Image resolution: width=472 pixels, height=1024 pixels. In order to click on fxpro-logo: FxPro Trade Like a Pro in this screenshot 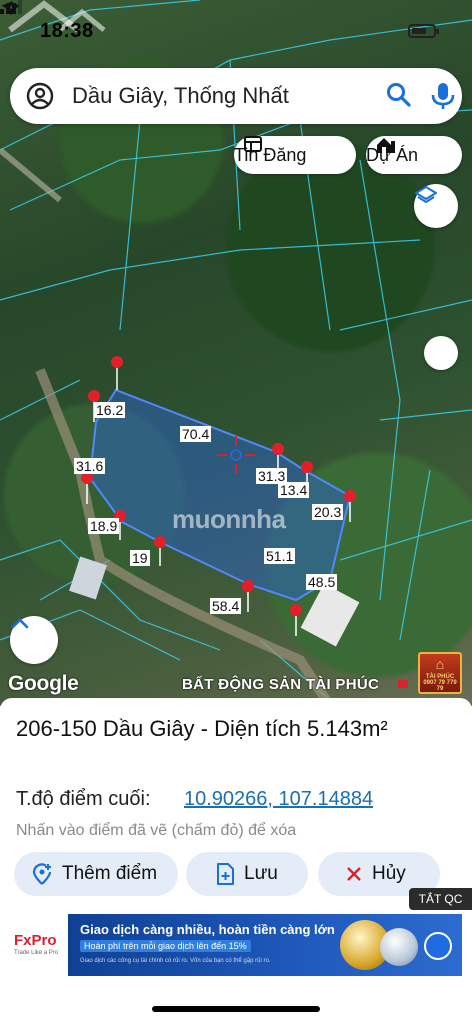, I will do `click(39, 945)`.